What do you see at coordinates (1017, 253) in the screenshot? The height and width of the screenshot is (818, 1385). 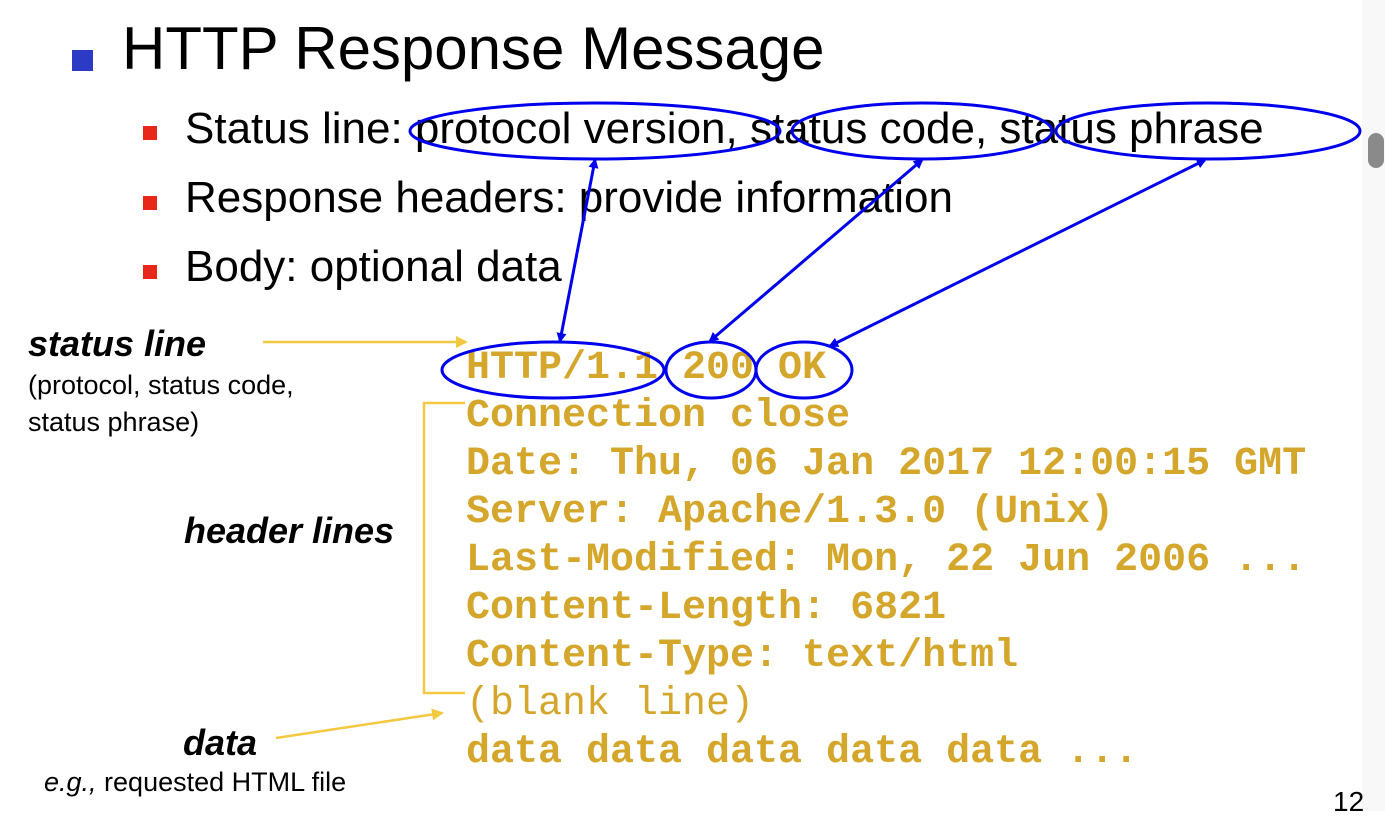 I see `arrow-phrase` at bounding box center [1017, 253].